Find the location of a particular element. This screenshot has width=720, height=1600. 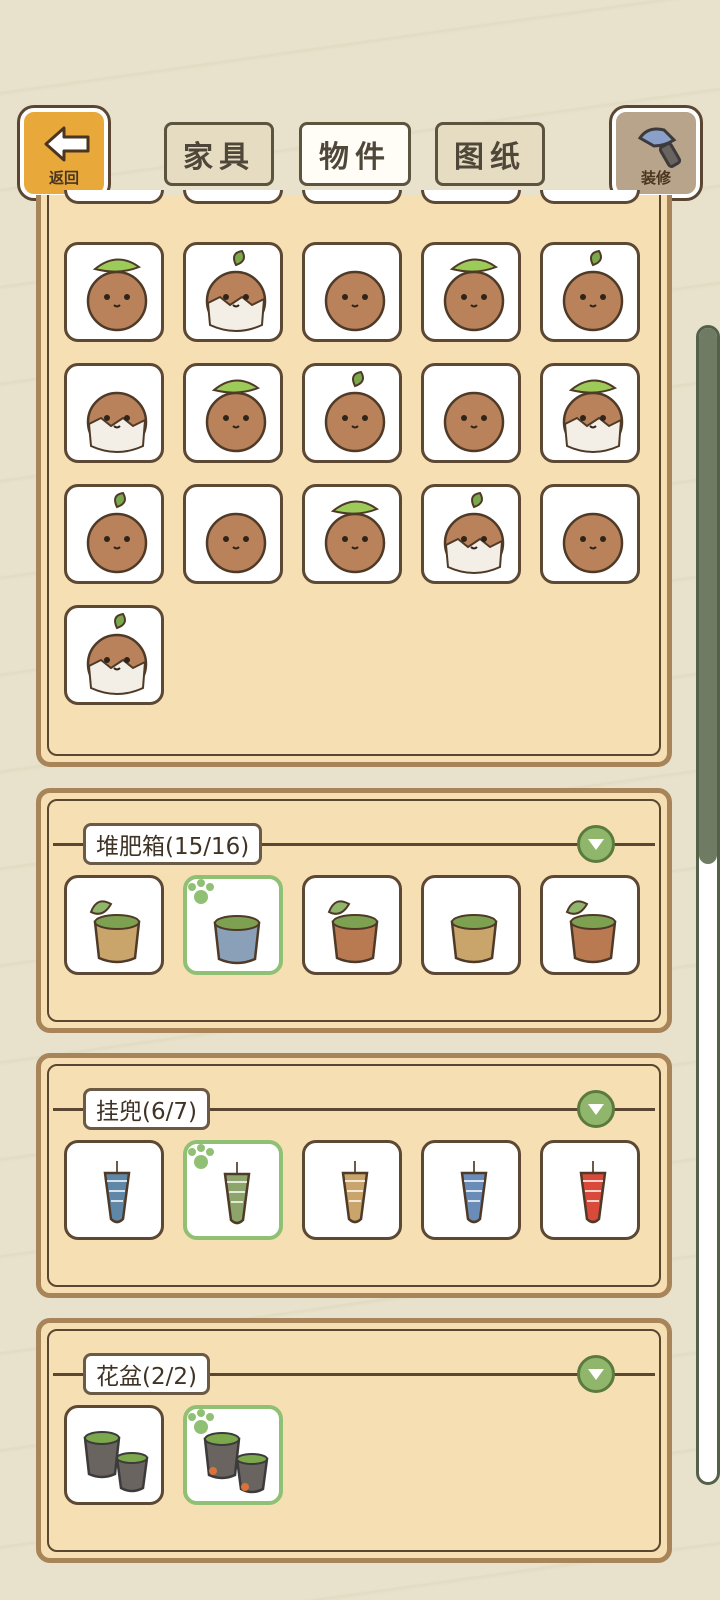

tab-furniture-label: 家具 is located at coordinates (219, 157).